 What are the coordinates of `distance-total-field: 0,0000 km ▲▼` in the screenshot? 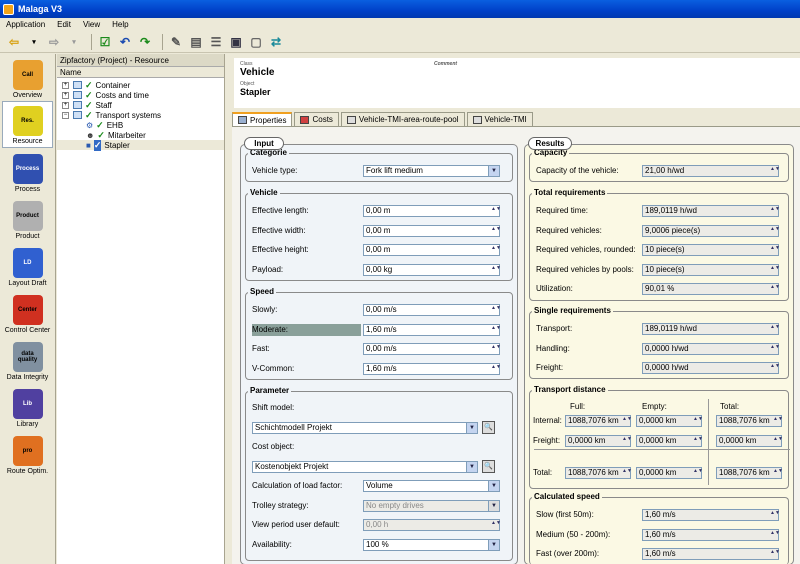 It's located at (749, 441).